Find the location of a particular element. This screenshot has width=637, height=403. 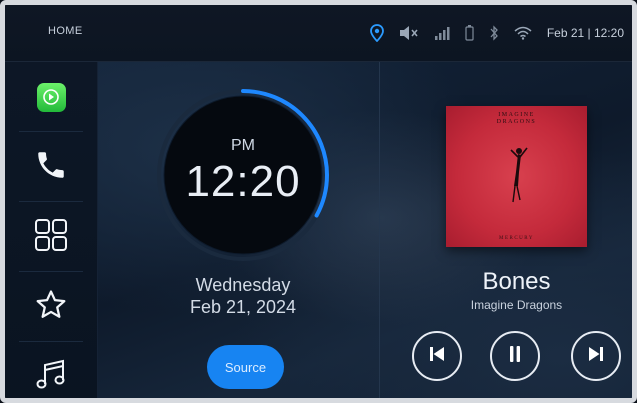

album-band-name: IMAGINE DRAGONS is located at coordinates (516, 118).